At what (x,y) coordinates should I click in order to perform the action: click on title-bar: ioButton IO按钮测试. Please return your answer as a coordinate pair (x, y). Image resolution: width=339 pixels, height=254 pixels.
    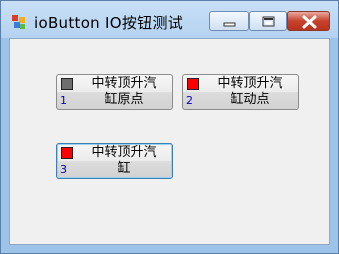
    Looking at the image, I should click on (169, 19).